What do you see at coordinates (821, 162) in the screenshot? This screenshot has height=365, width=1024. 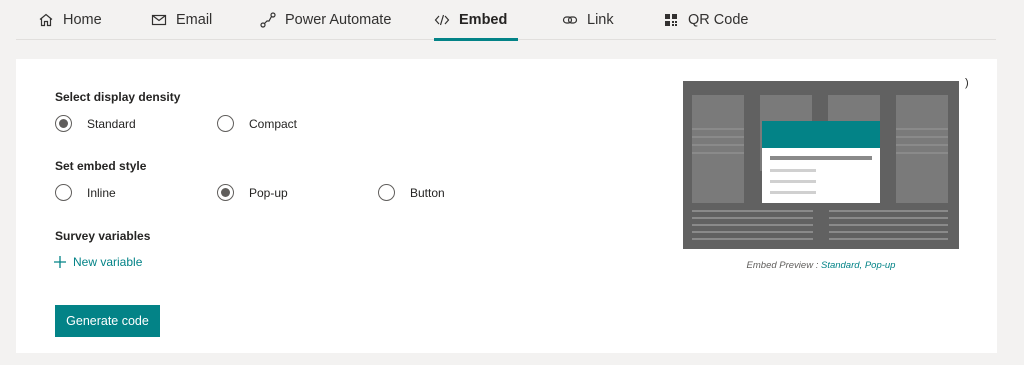 I see `popup-mock` at bounding box center [821, 162].